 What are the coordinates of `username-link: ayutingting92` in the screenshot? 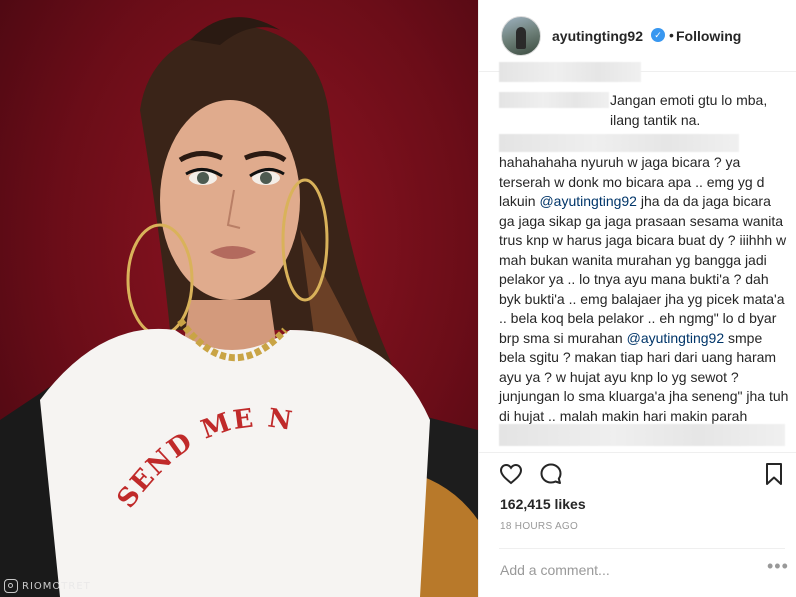 It's located at (597, 36).